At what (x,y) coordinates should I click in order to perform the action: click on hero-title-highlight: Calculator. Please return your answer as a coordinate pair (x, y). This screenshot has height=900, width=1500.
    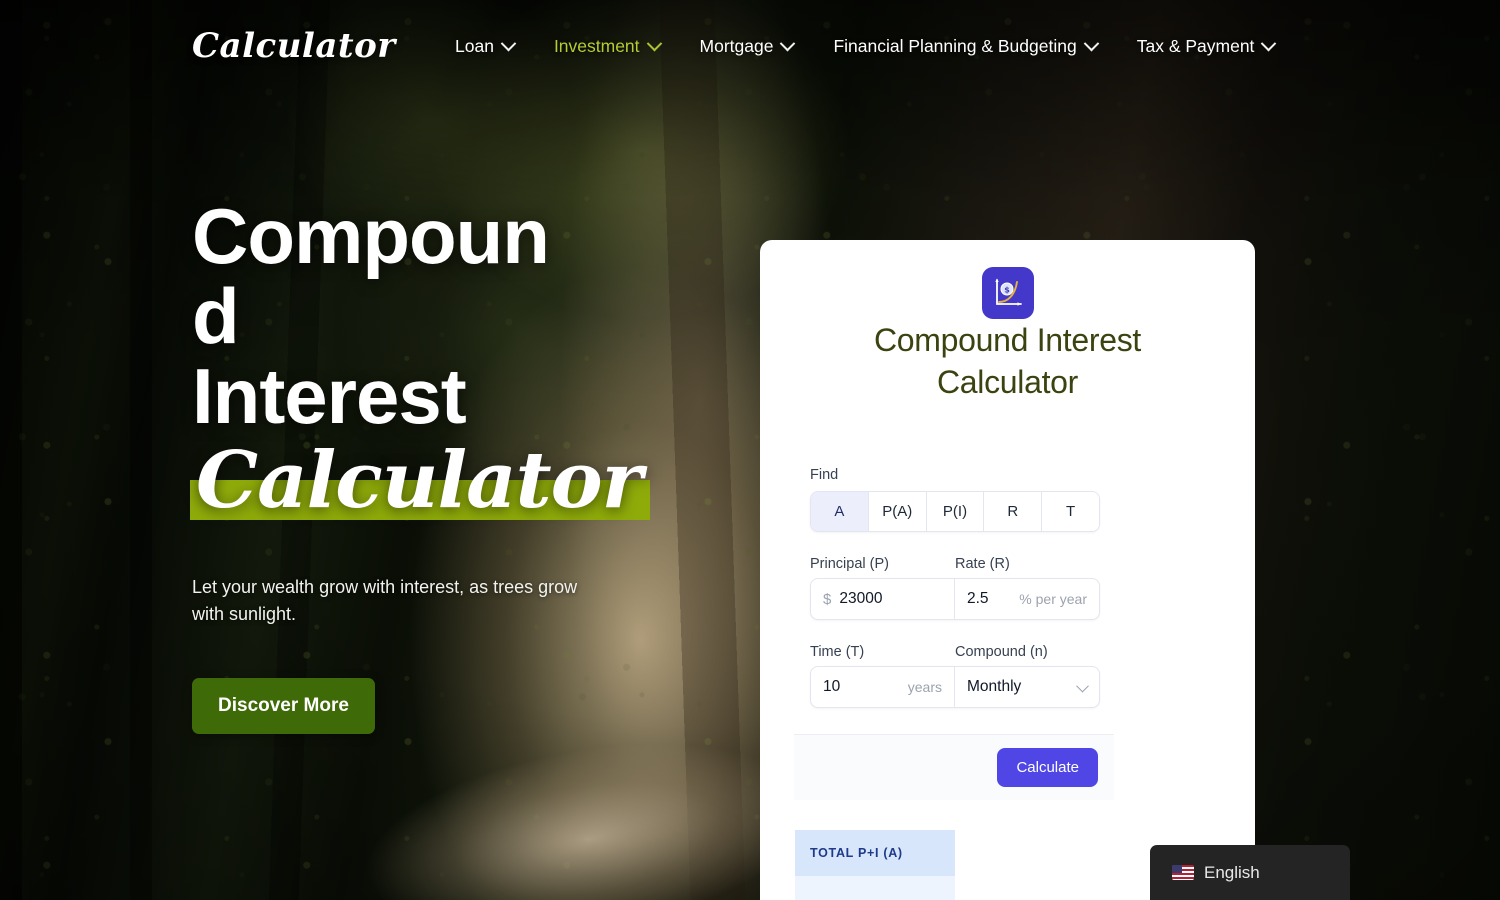
    Looking at the image, I should click on (420, 481).